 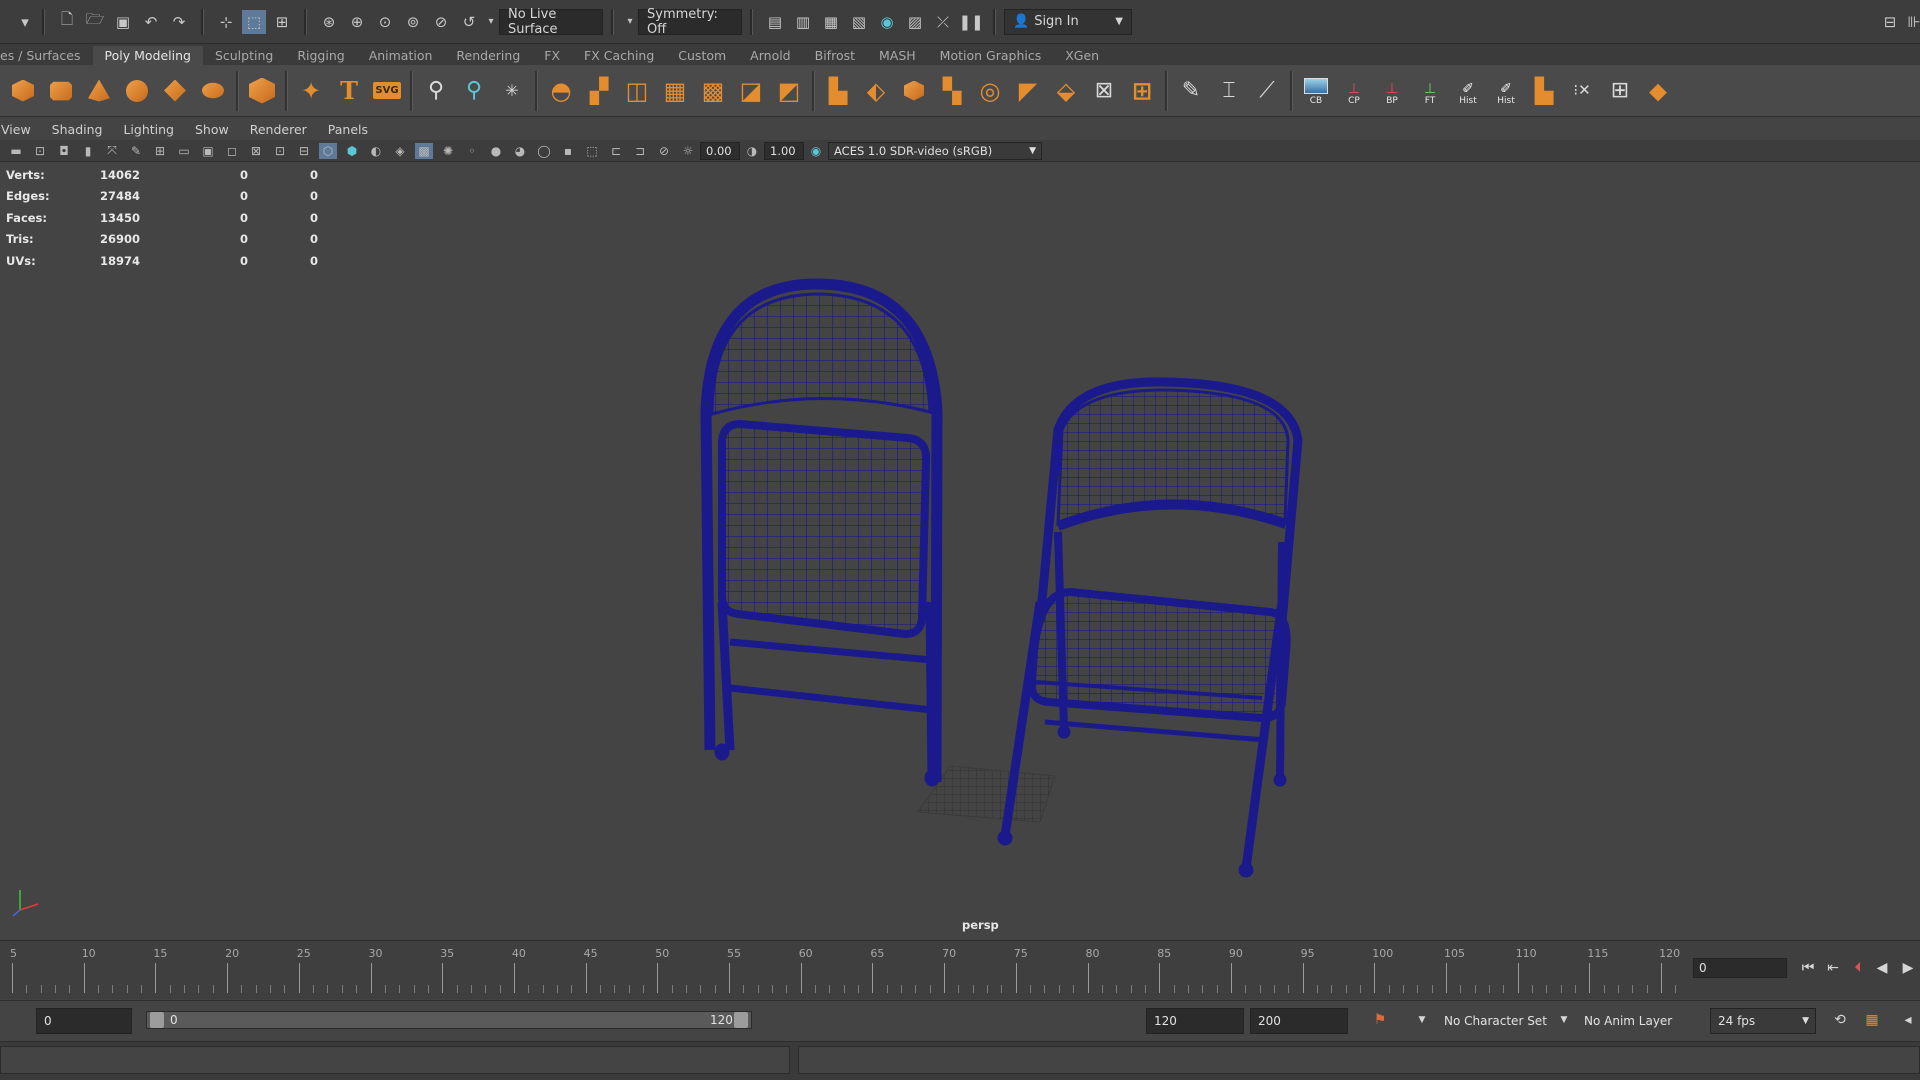 I want to click on sign-in-button: 👤 Sign In ▼, so click(x=1068, y=21).